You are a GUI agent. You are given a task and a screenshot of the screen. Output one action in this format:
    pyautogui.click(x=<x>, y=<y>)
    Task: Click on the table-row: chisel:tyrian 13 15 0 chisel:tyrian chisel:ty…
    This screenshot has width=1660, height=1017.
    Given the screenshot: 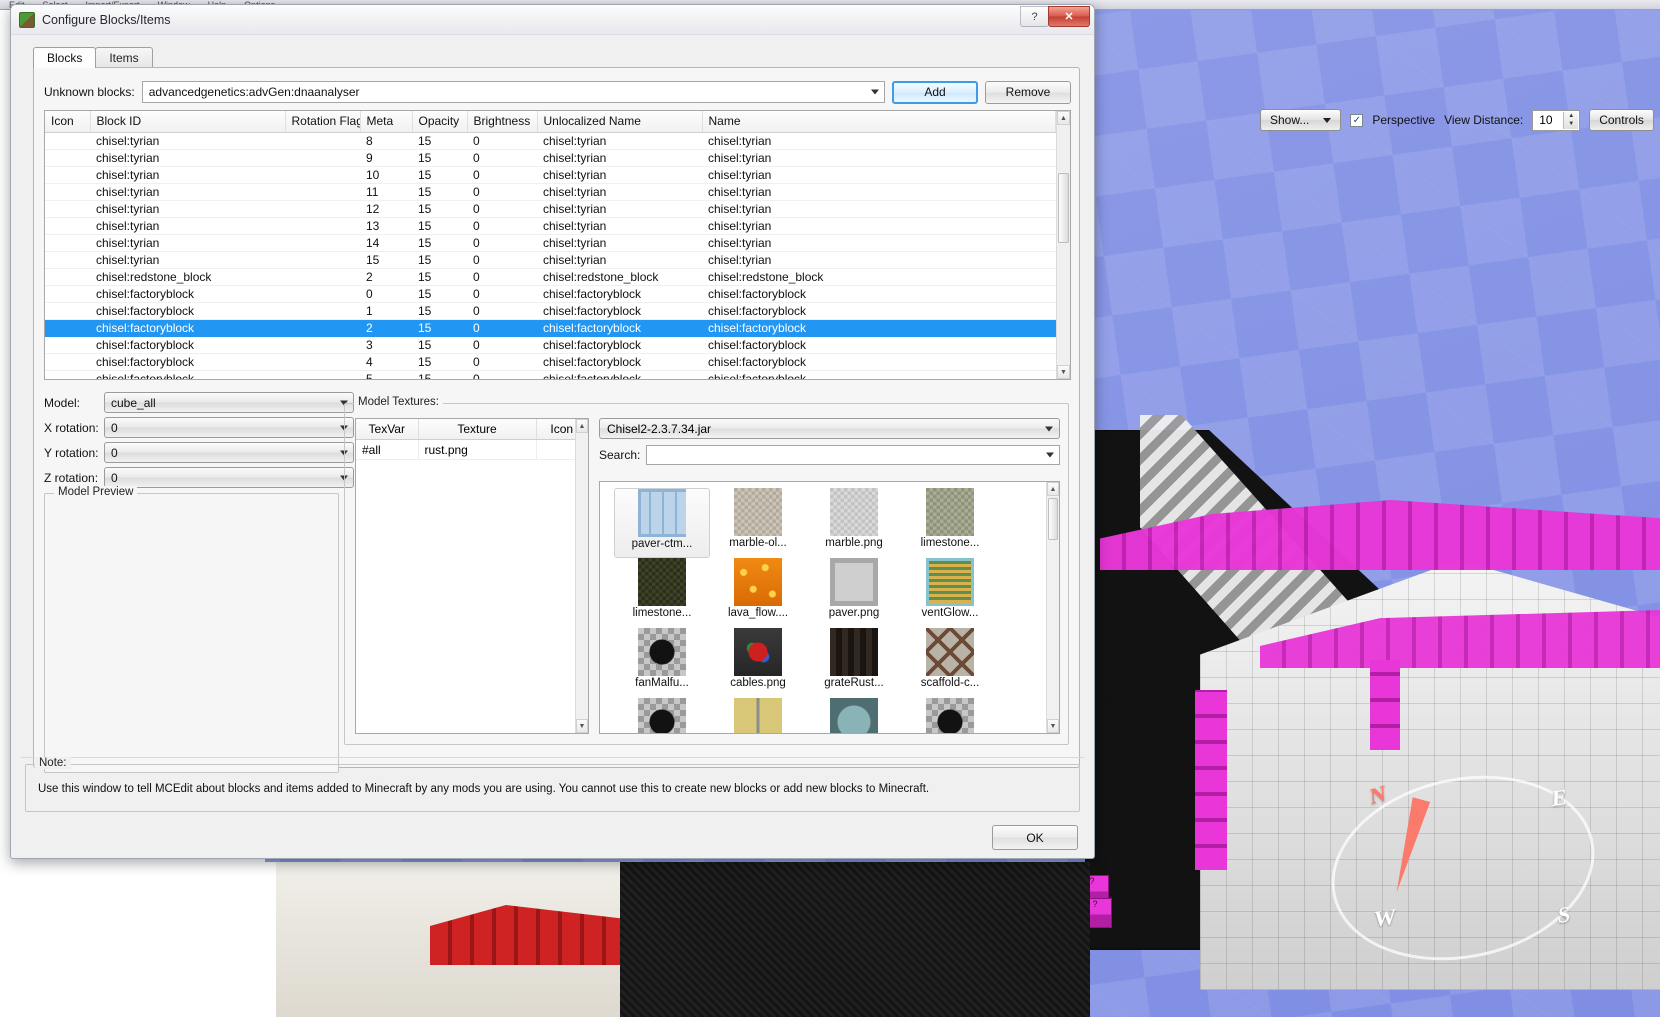 What is the action you would take?
    pyautogui.click(x=550, y=226)
    